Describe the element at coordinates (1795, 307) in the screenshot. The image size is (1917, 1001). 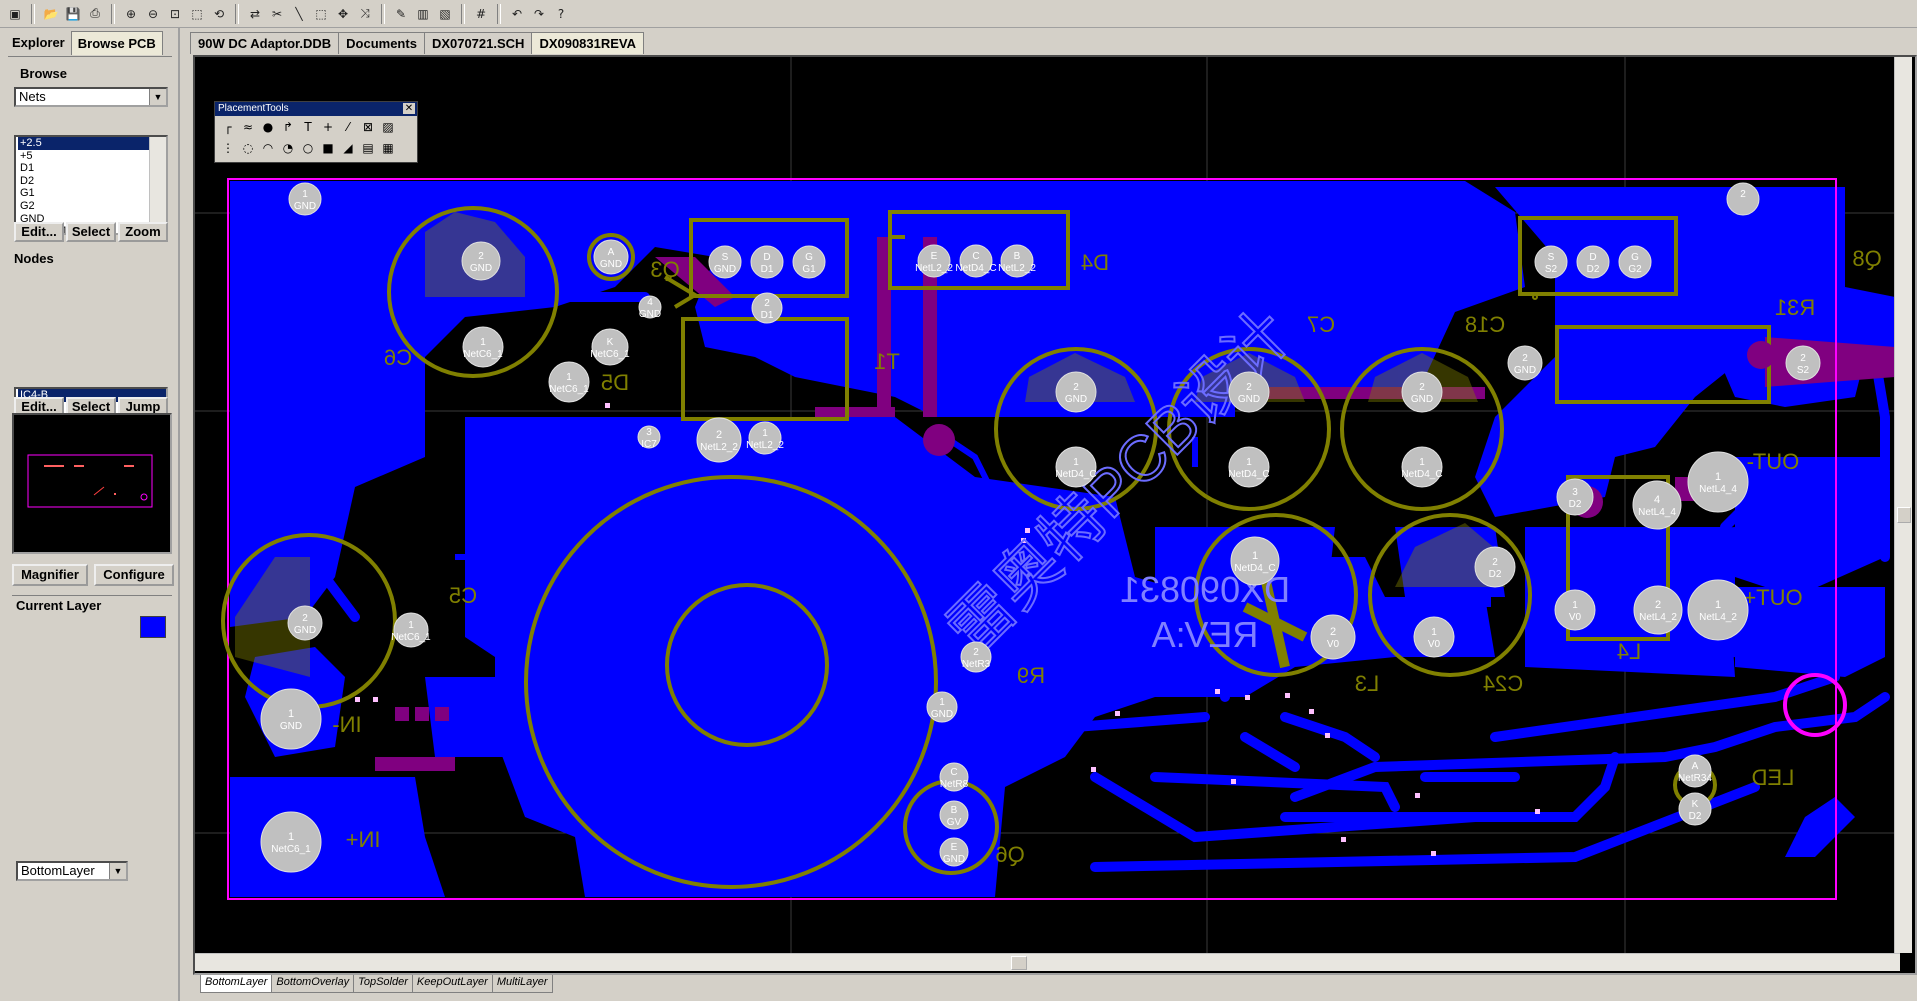
I see `component-designator: R31` at that location.